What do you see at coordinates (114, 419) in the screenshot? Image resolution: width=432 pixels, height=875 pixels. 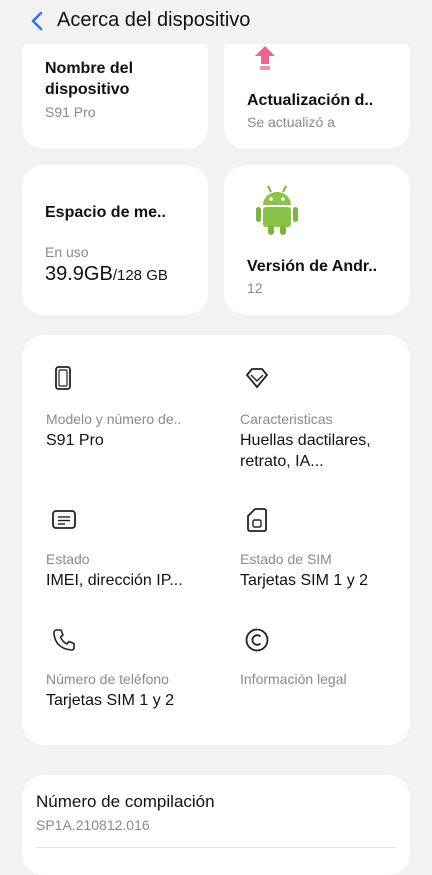 I see `model-label: Modelo y número de..` at bounding box center [114, 419].